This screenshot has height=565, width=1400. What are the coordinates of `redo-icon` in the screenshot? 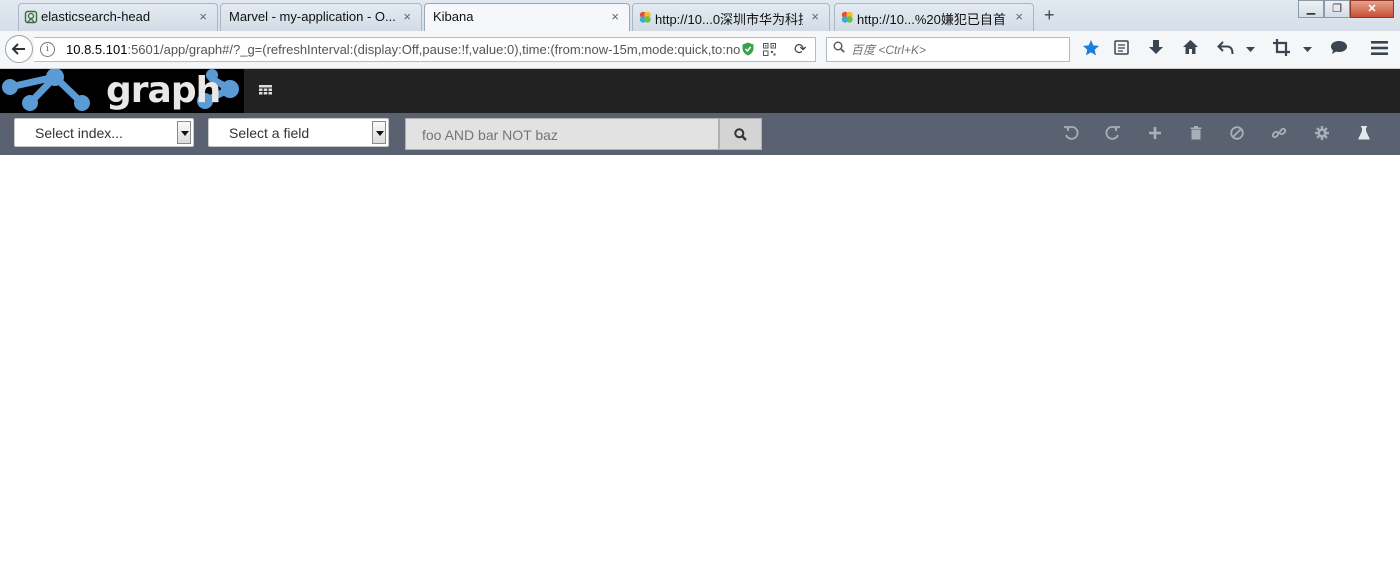 It's located at (1113, 133).